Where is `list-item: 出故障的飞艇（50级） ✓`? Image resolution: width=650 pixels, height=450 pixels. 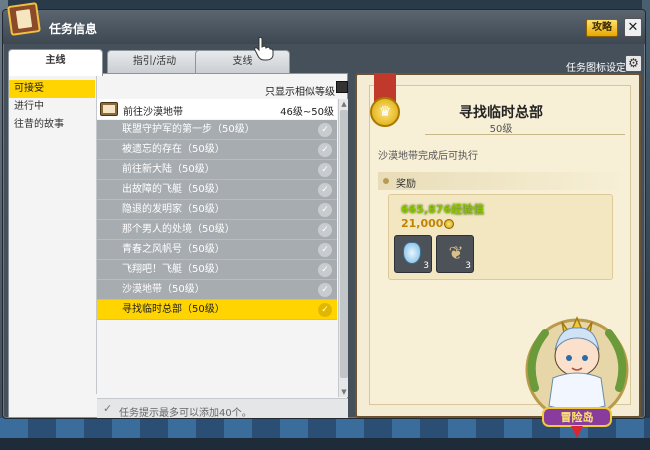
list-item: 出故障的飞艇（50级） ✓ is located at coordinates (217, 190).